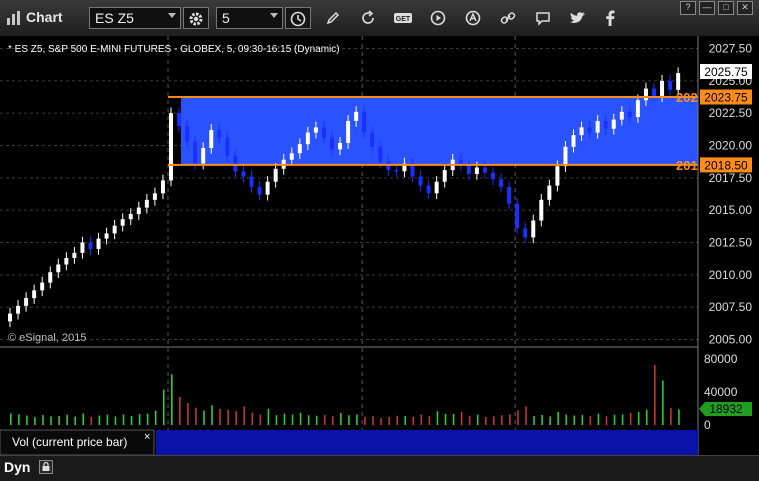 The width and height of the screenshot is (759, 481). Describe the element at coordinates (333, 18) in the screenshot. I see `pencil-icon` at that location.